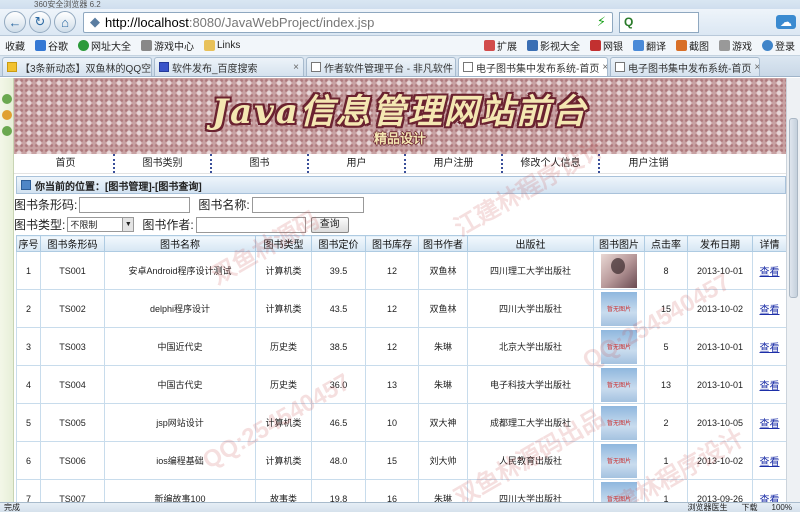 The image size is (800, 512). I want to click on tab-baidu: 软件发布_百度搜索 ×, so click(229, 66).